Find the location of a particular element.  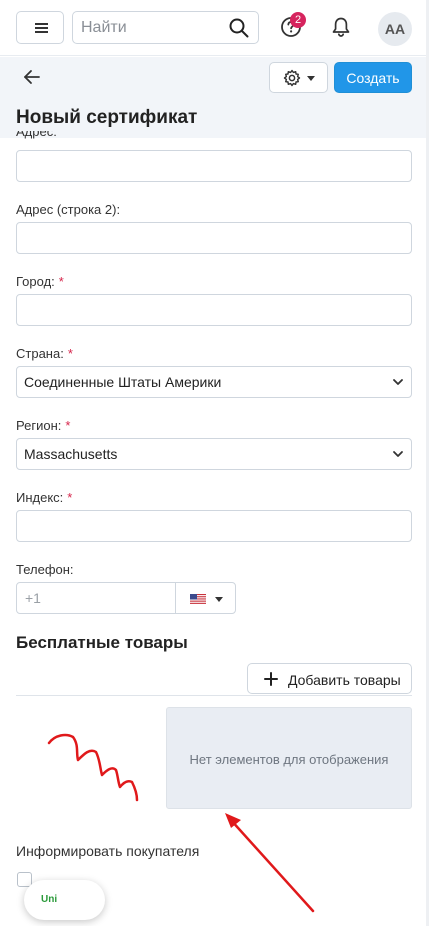

bell-icon is located at coordinates (341, 27).